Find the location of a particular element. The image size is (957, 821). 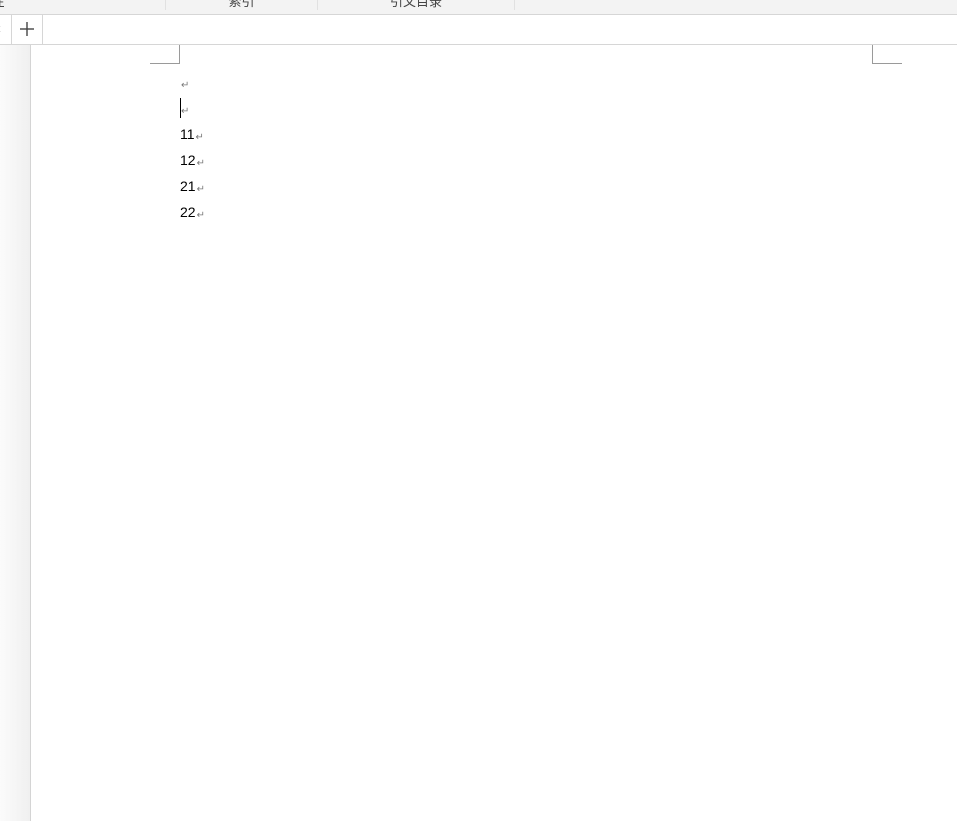

paragraph-text: 21 is located at coordinates (188, 186).